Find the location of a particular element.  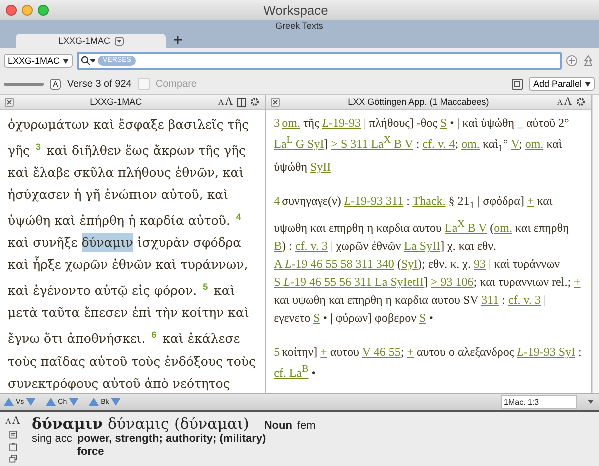

apparatus-link: cf. La$^{B}$ is located at coordinates (291, 373).